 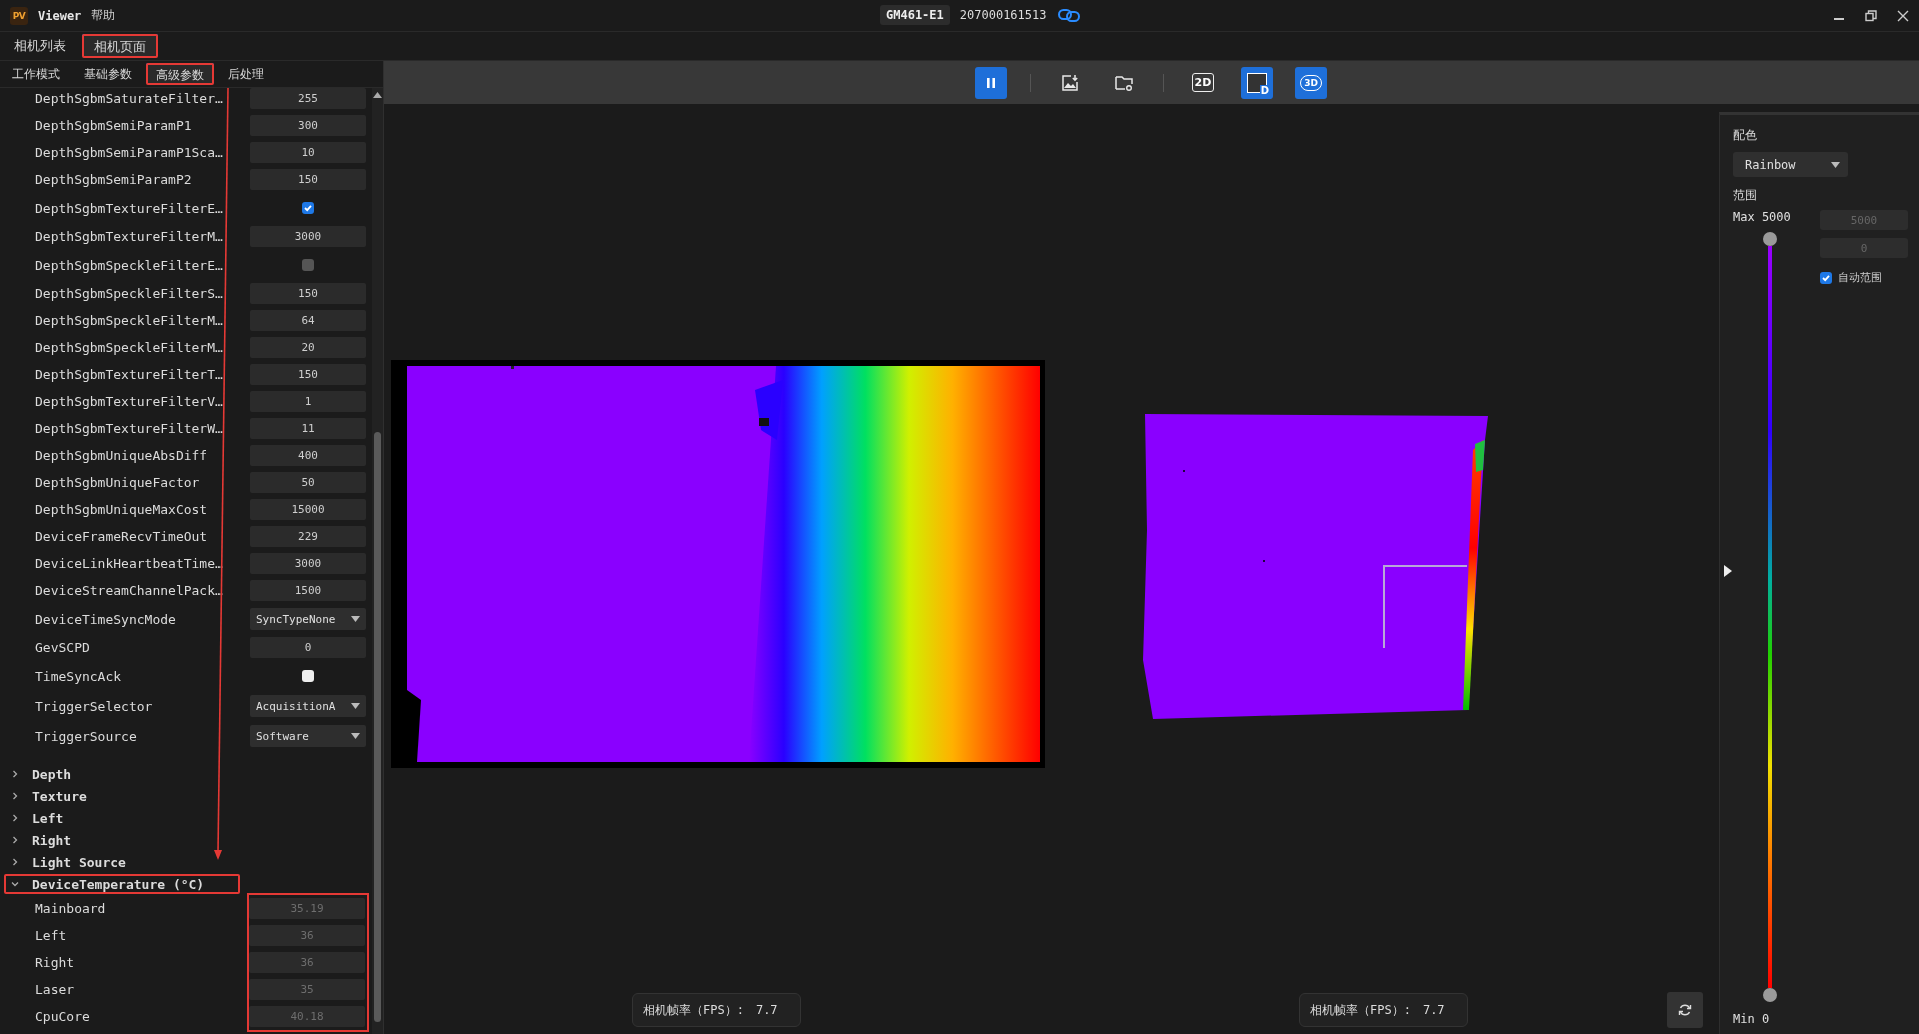 I want to click on parameter-field: 50, so click(x=308, y=482).